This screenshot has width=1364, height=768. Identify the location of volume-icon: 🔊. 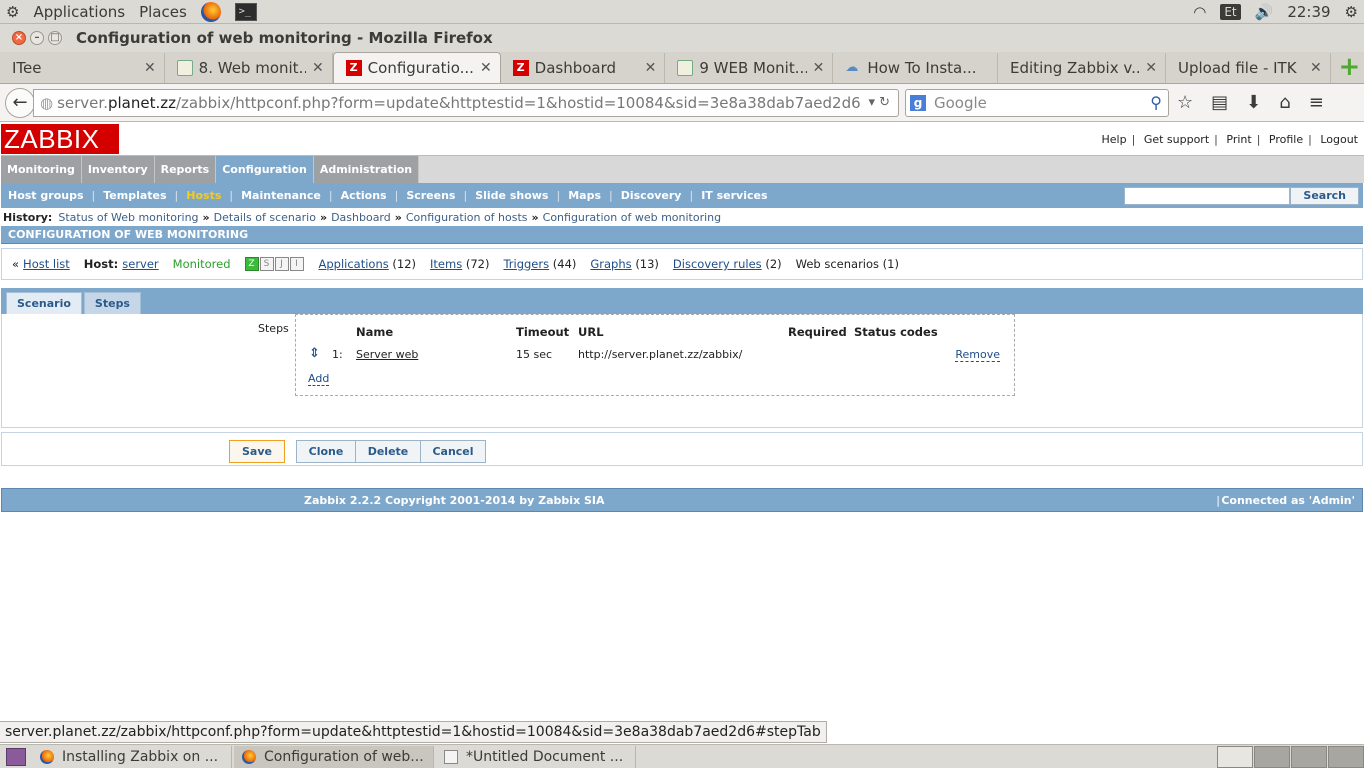
(1264, 12).